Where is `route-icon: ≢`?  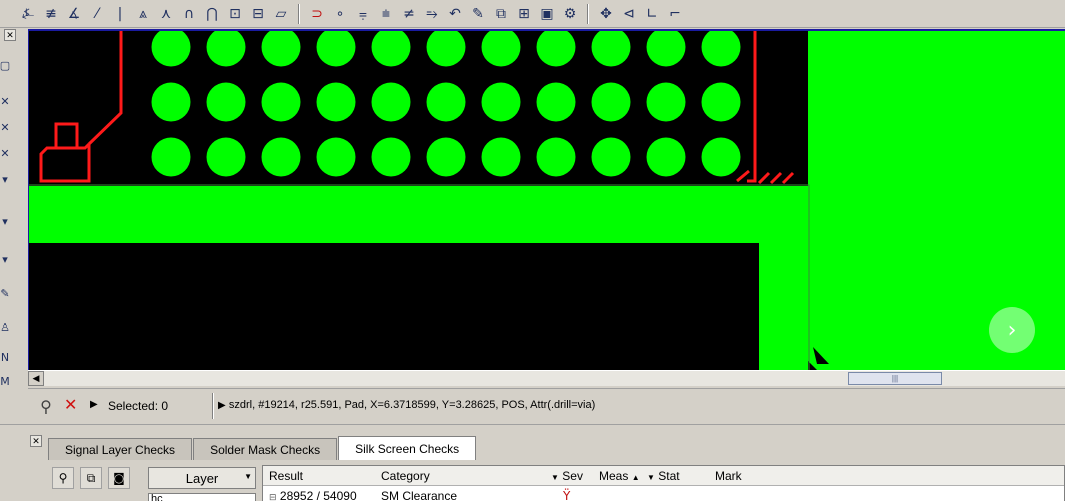
route-icon: ≢ is located at coordinates (51, 14).